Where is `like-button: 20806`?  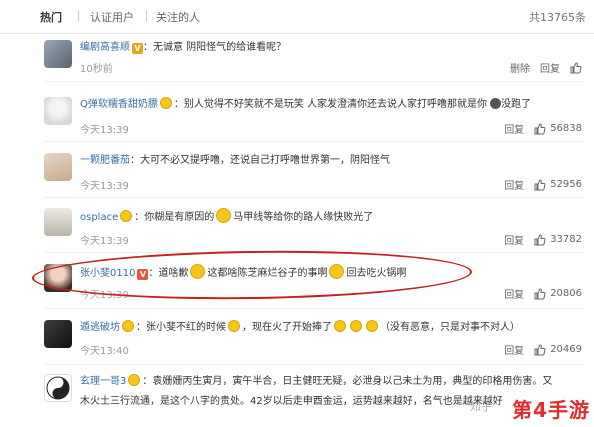 like-button: 20806 is located at coordinates (558, 293).